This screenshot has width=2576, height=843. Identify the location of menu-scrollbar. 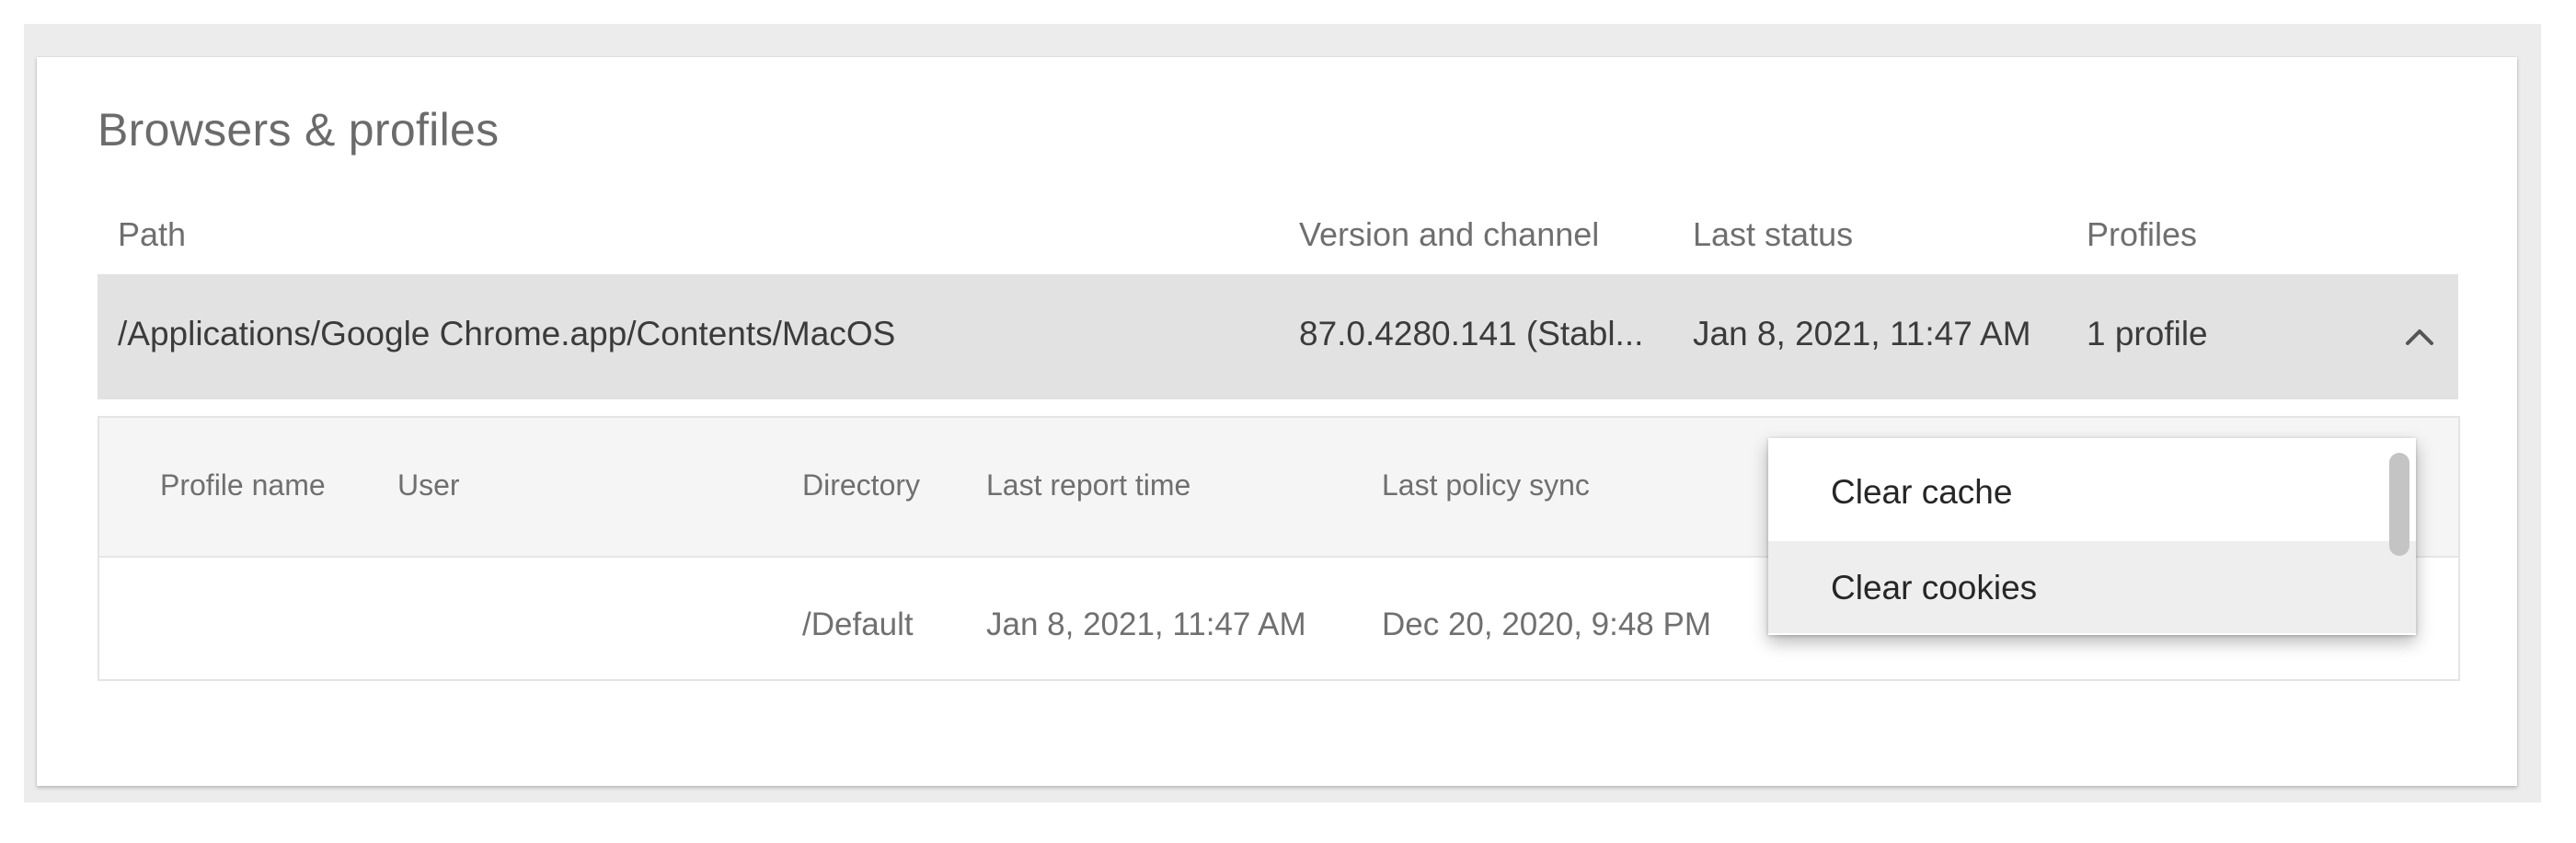
(2399, 504).